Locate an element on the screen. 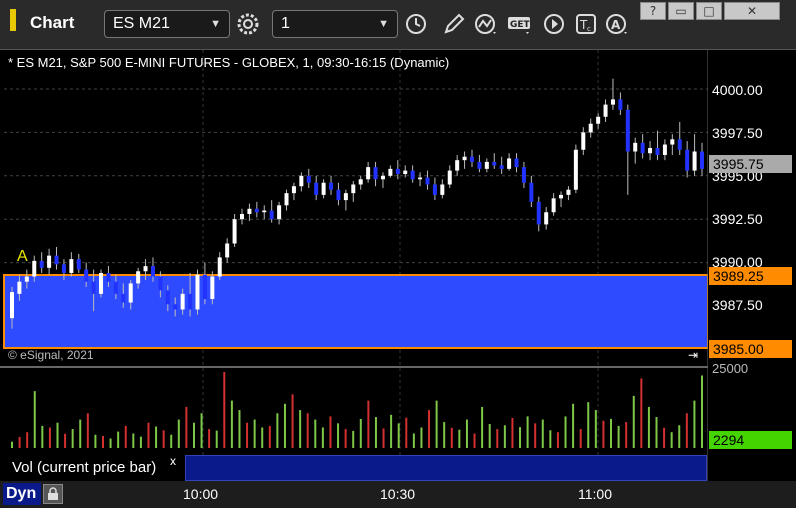 The image size is (796, 508). volume-axis-top: 25000 is located at coordinates (730, 368).